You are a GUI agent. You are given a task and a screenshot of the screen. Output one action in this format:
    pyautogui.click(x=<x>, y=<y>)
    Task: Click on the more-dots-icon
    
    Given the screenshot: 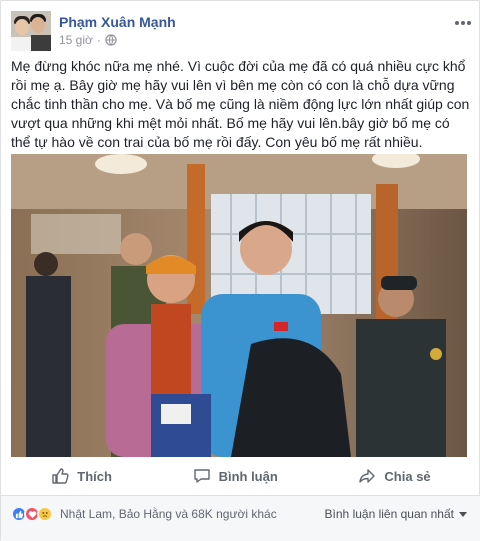 What is the action you would take?
    pyautogui.click(x=463, y=20)
    